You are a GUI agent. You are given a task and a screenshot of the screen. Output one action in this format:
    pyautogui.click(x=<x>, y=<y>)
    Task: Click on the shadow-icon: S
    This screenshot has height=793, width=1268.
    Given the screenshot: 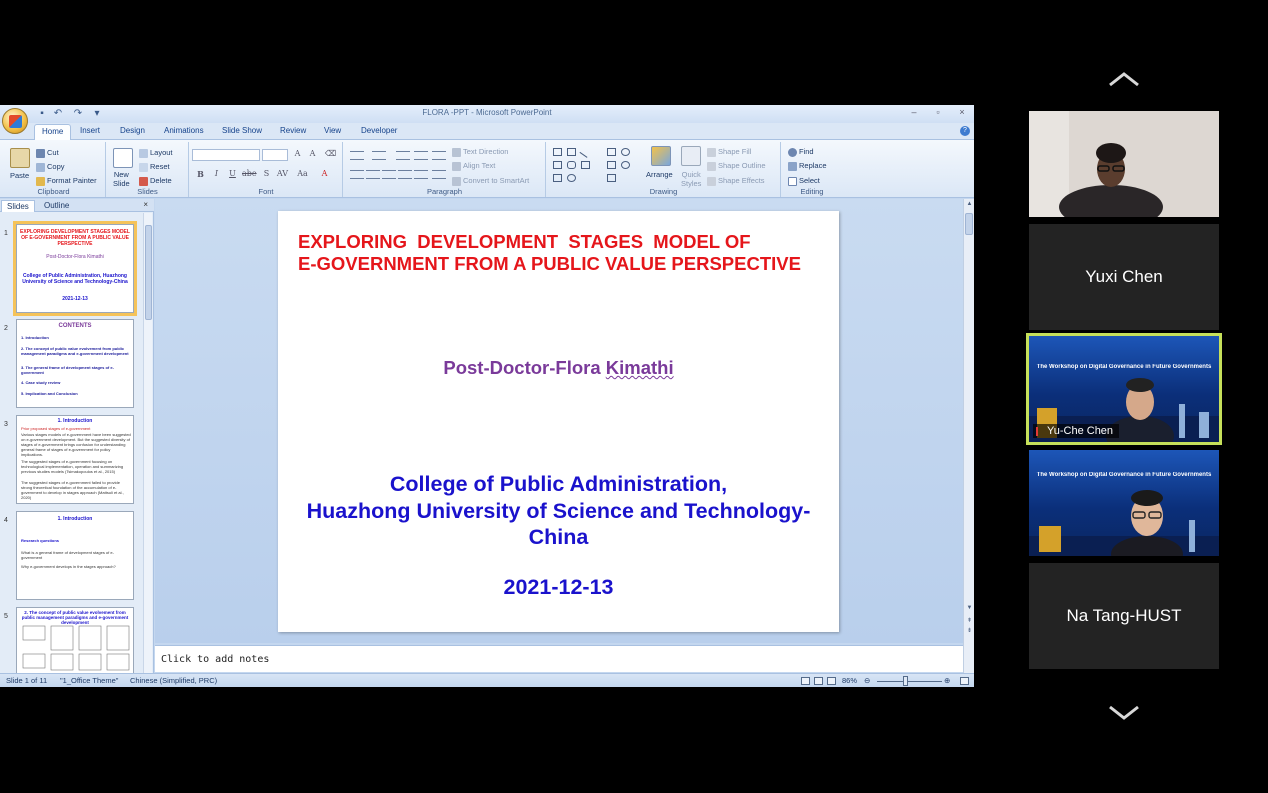 What is the action you would take?
    pyautogui.click(x=266, y=173)
    